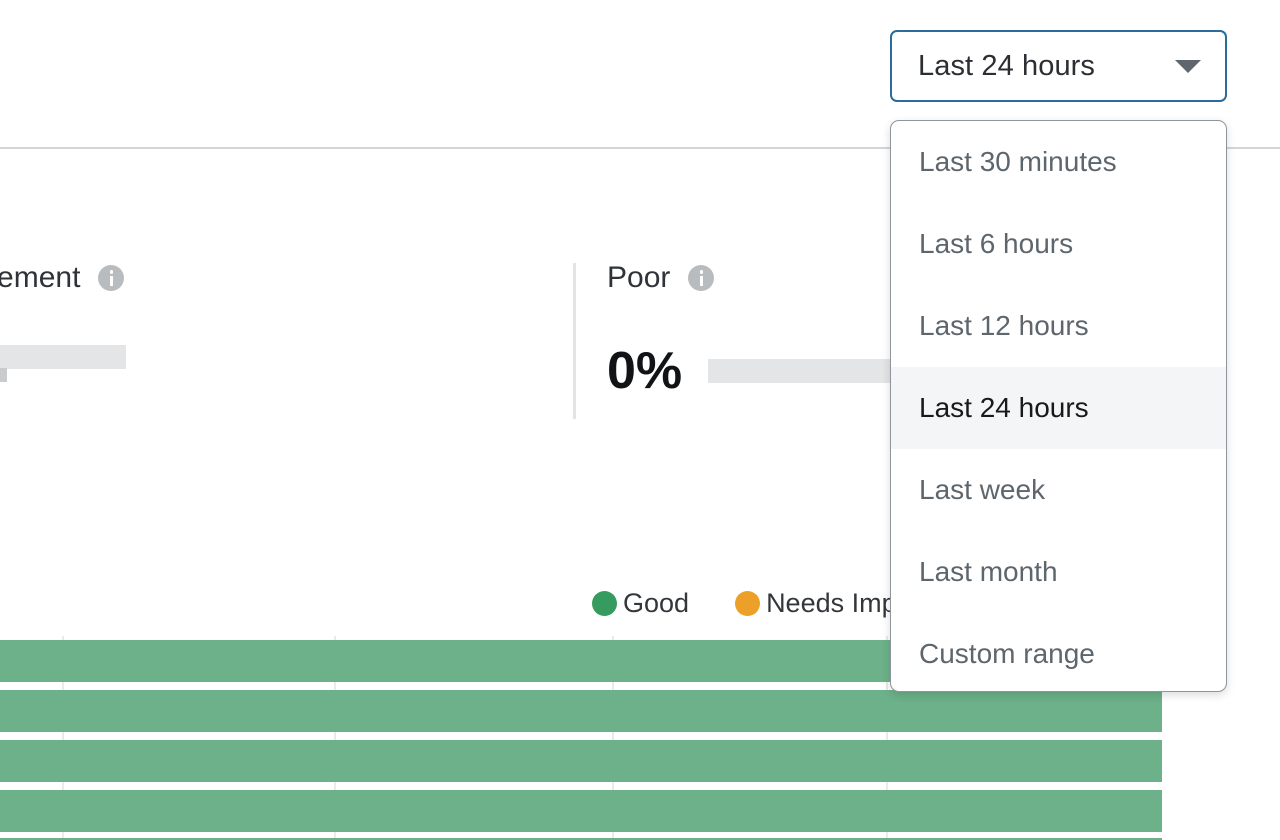 The height and width of the screenshot is (840, 1280). Describe the element at coordinates (1058, 490) in the screenshot. I see `time-range-option-last-week: Last week` at that location.